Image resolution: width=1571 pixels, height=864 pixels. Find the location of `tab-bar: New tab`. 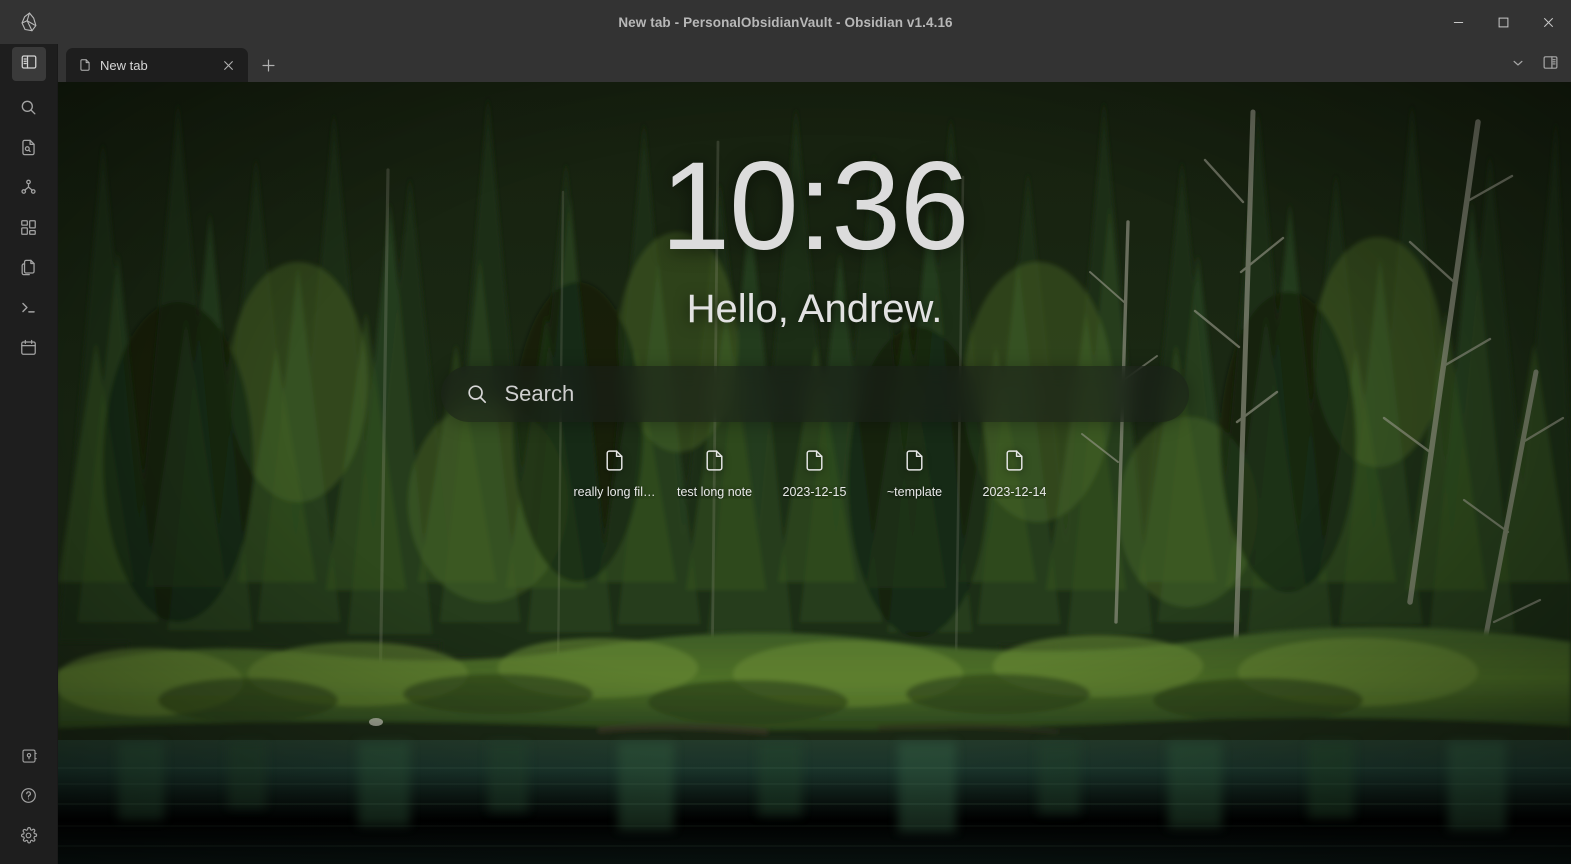

tab-bar: New tab is located at coordinates (814, 63).